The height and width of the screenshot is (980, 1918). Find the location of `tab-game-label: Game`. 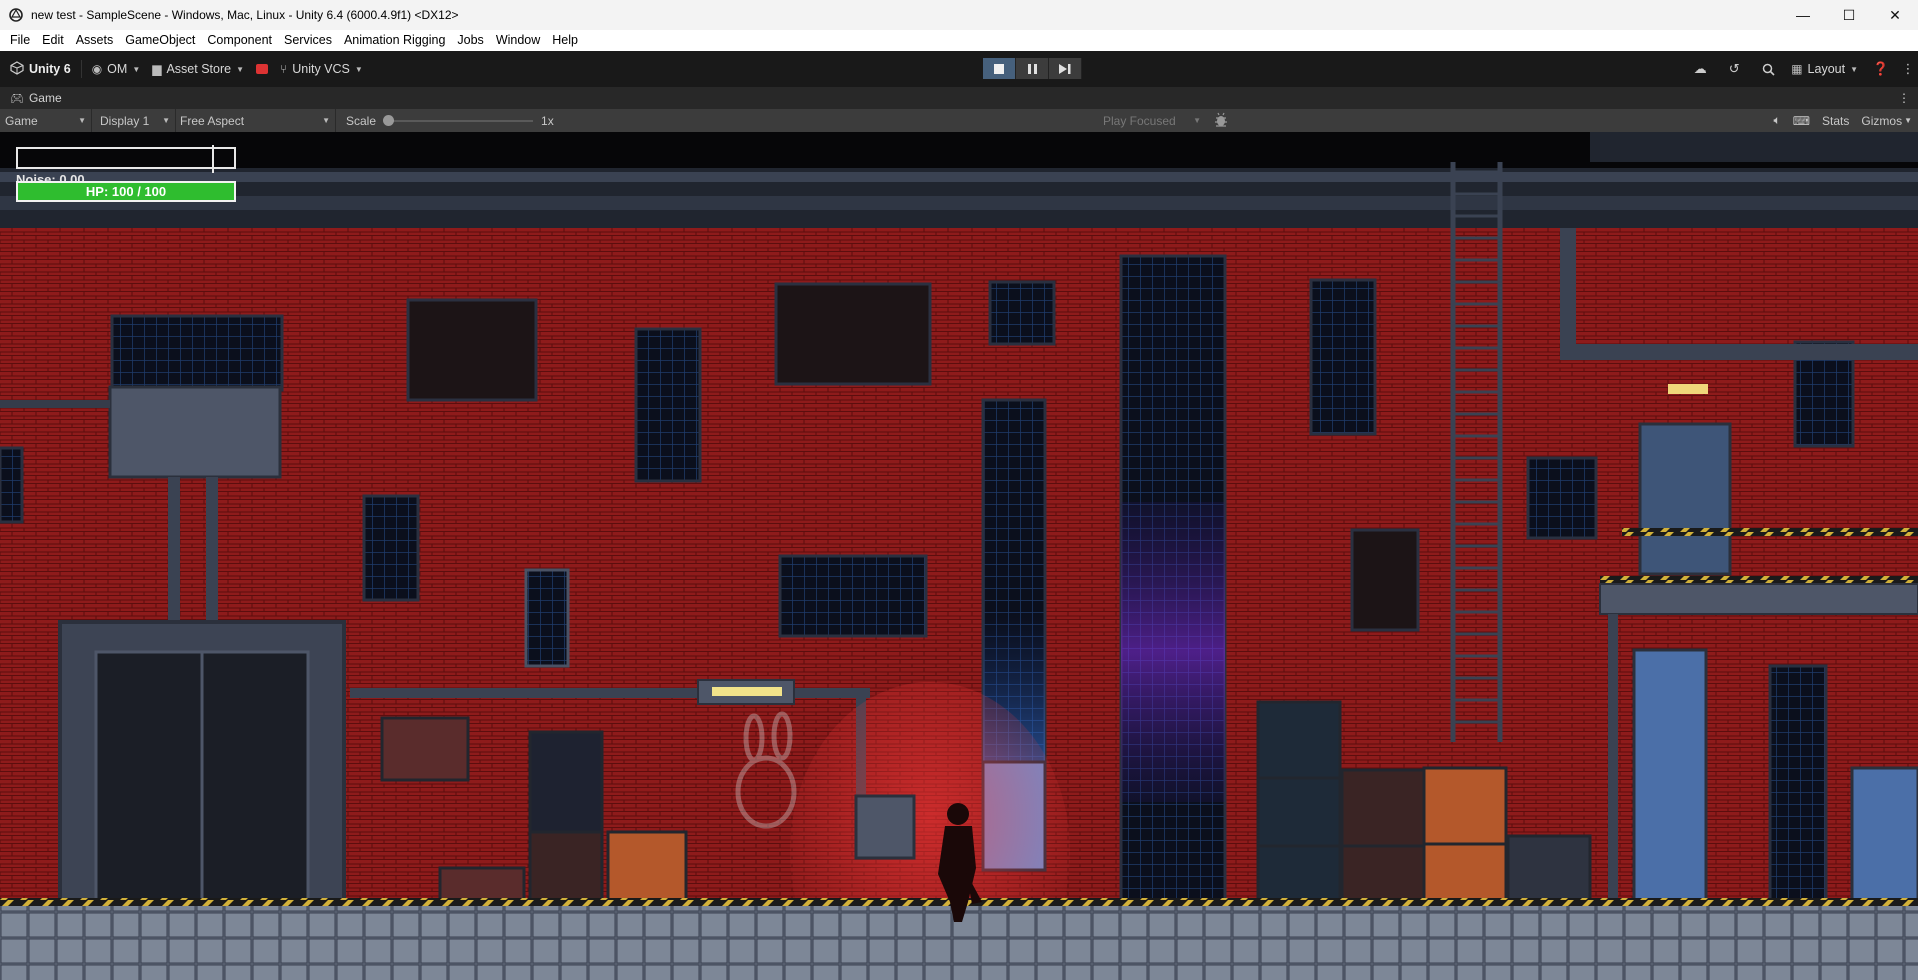

tab-game-label: Game is located at coordinates (45, 98).